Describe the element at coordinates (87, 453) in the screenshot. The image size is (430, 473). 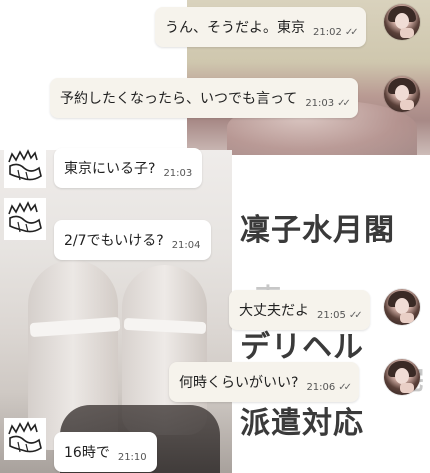
I see `message-text: 16時で` at that location.